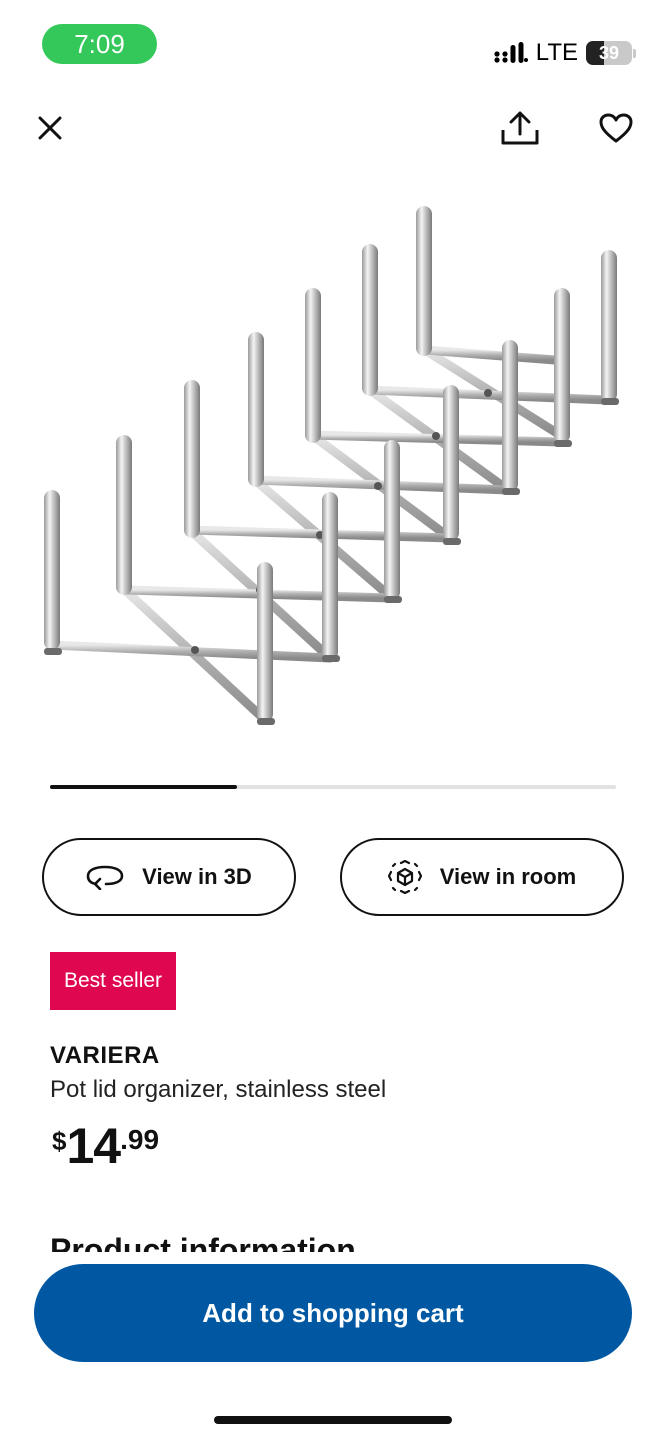 The width and height of the screenshot is (666, 1440). What do you see at coordinates (105, 1055) in the screenshot?
I see `product-name: VARIERA` at bounding box center [105, 1055].